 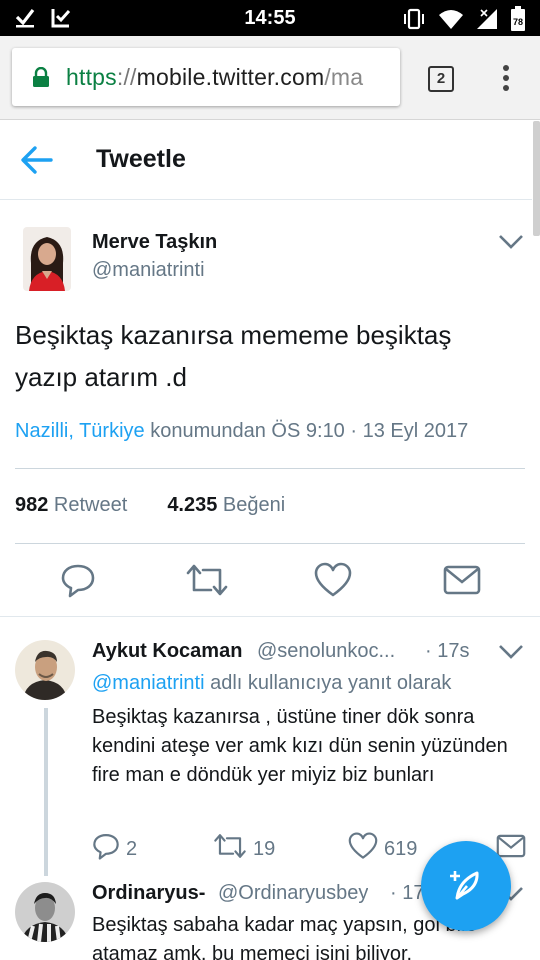 What do you see at coordinates (148, 270) in the screenshot?
I see `author-handle: @maniatrinti` at bounding box center [148, 270].